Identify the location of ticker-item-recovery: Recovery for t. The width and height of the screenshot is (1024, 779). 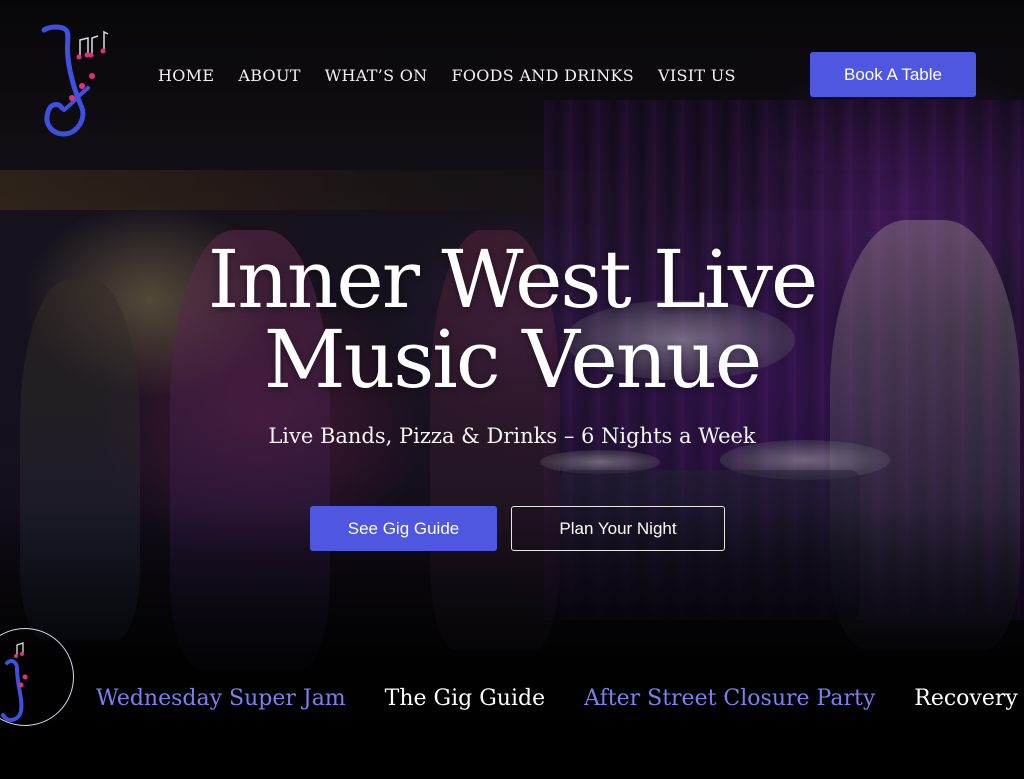
(969, 698).